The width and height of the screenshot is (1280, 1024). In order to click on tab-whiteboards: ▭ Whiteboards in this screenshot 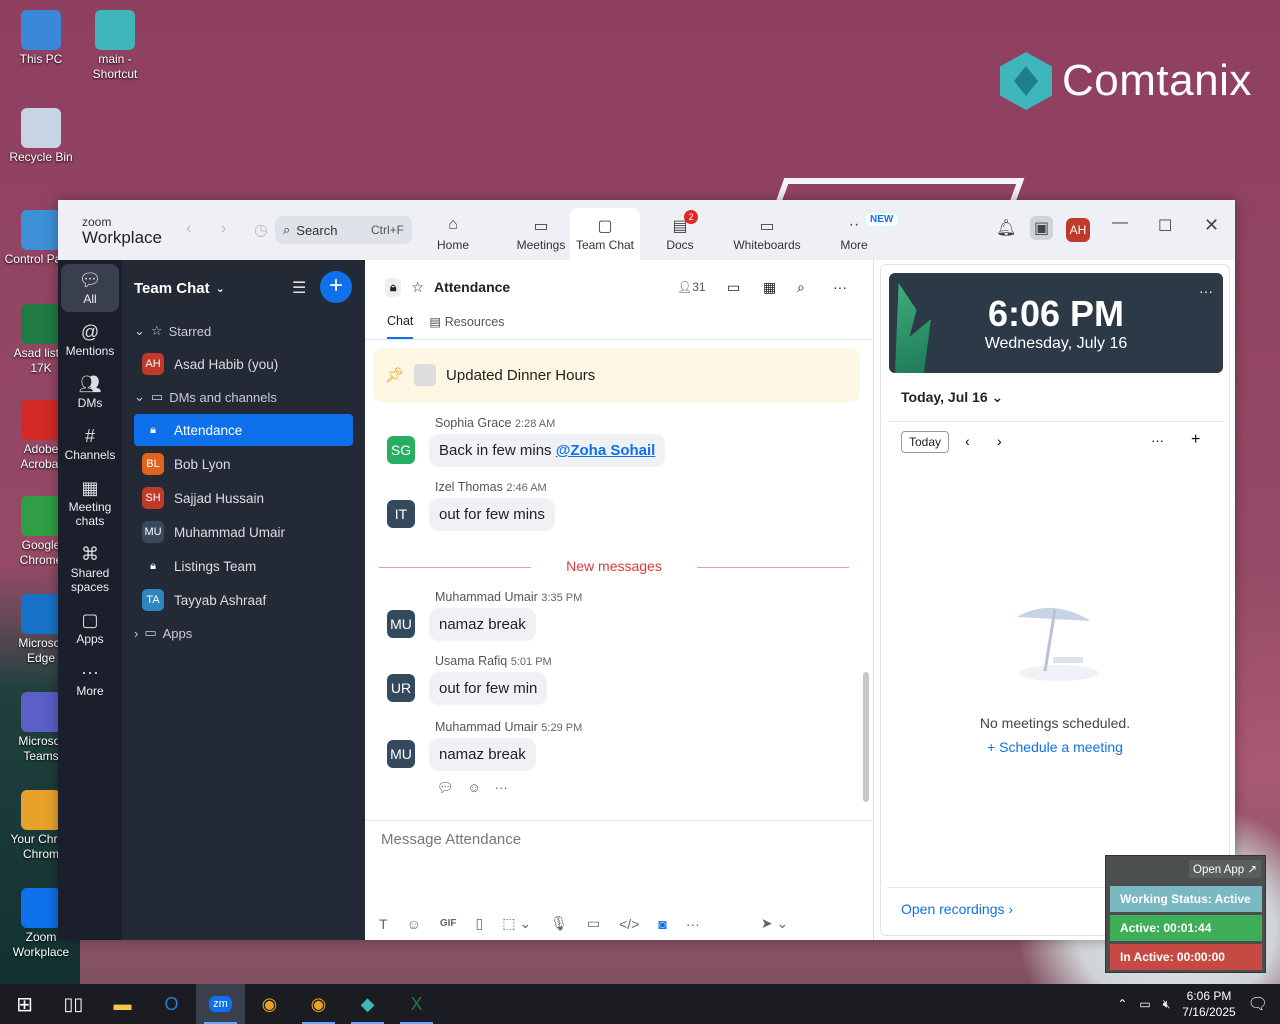, I will do `click(767, 234)`.